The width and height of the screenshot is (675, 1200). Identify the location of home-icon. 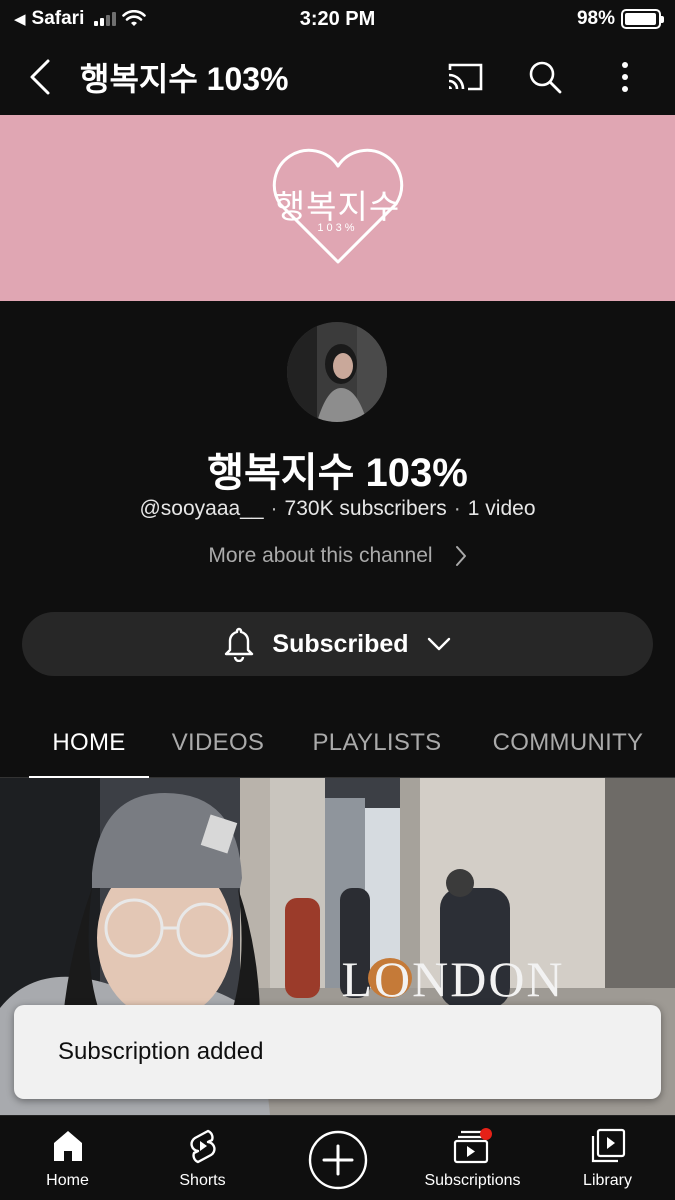
(67, 1146).